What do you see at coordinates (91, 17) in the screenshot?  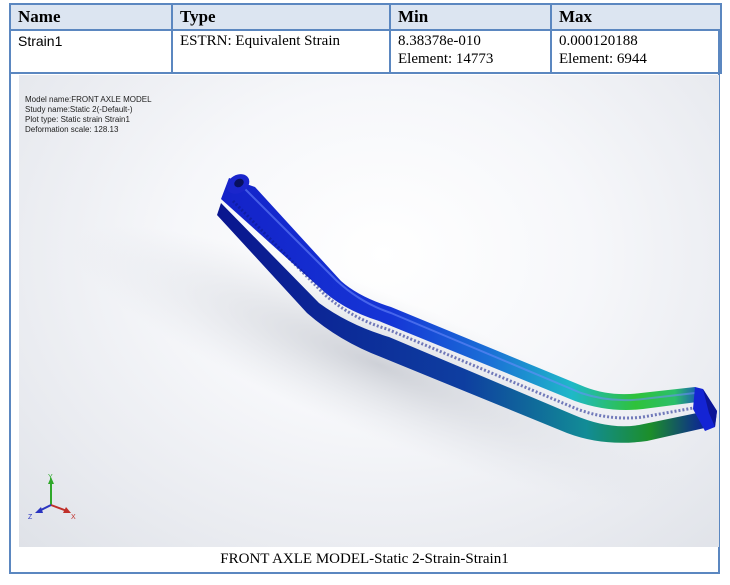 I see `header-name: Name` at bounding box center [91, 17].